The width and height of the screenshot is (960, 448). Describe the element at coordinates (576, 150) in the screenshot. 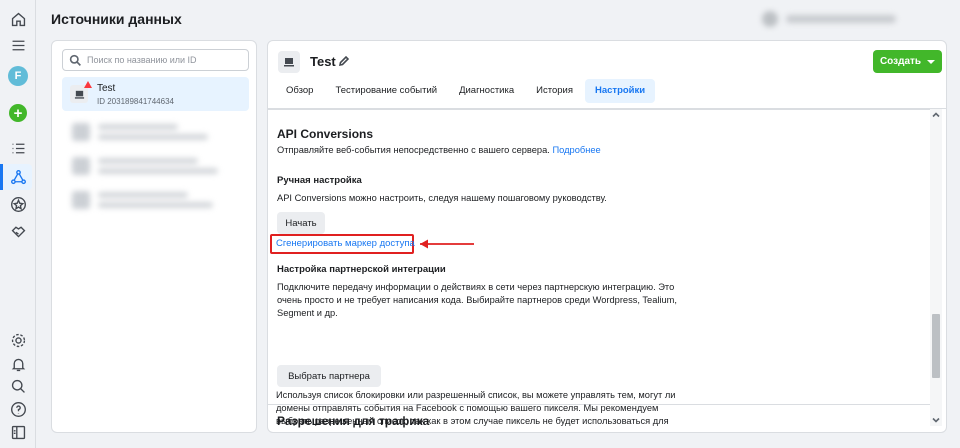

I see `learn-more-link: Подробнее` at that location.